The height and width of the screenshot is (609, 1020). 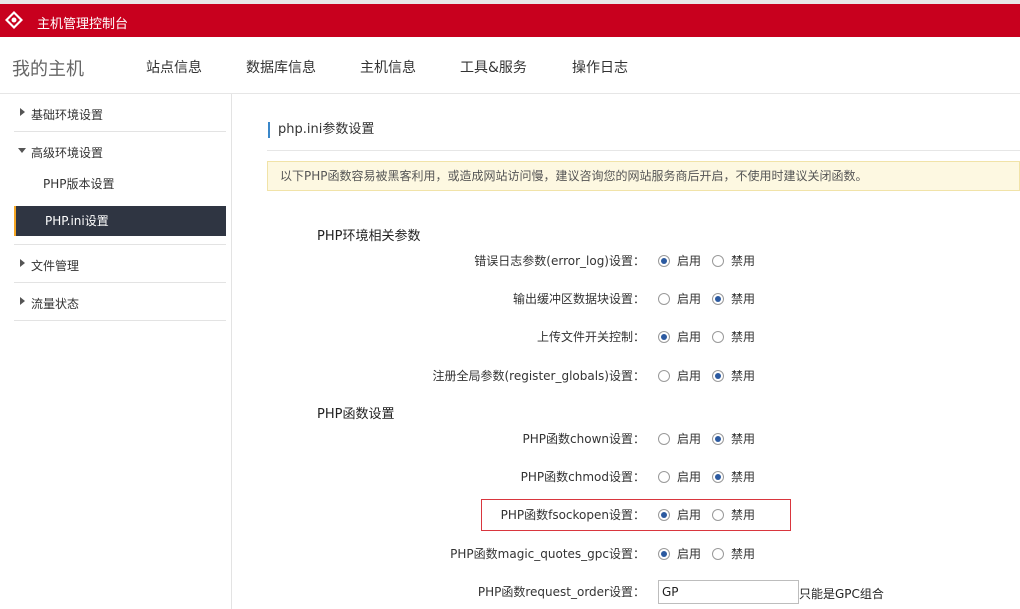 I want to click on setting-label: PHP函数magic_quotes_gpc设置：, so click(x=547, y=554).